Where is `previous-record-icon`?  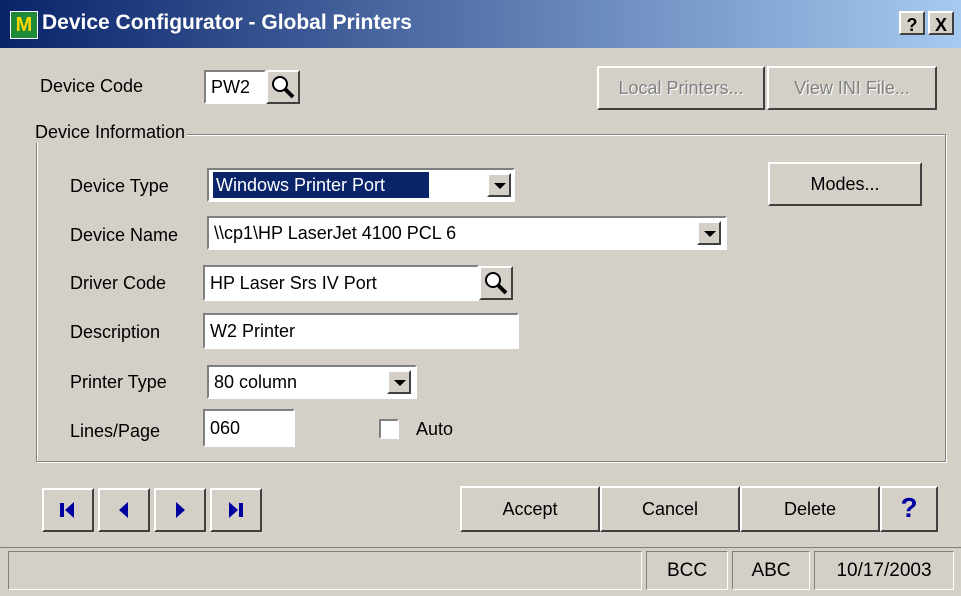 previous-record-icon is located at coordinates (123, 510).